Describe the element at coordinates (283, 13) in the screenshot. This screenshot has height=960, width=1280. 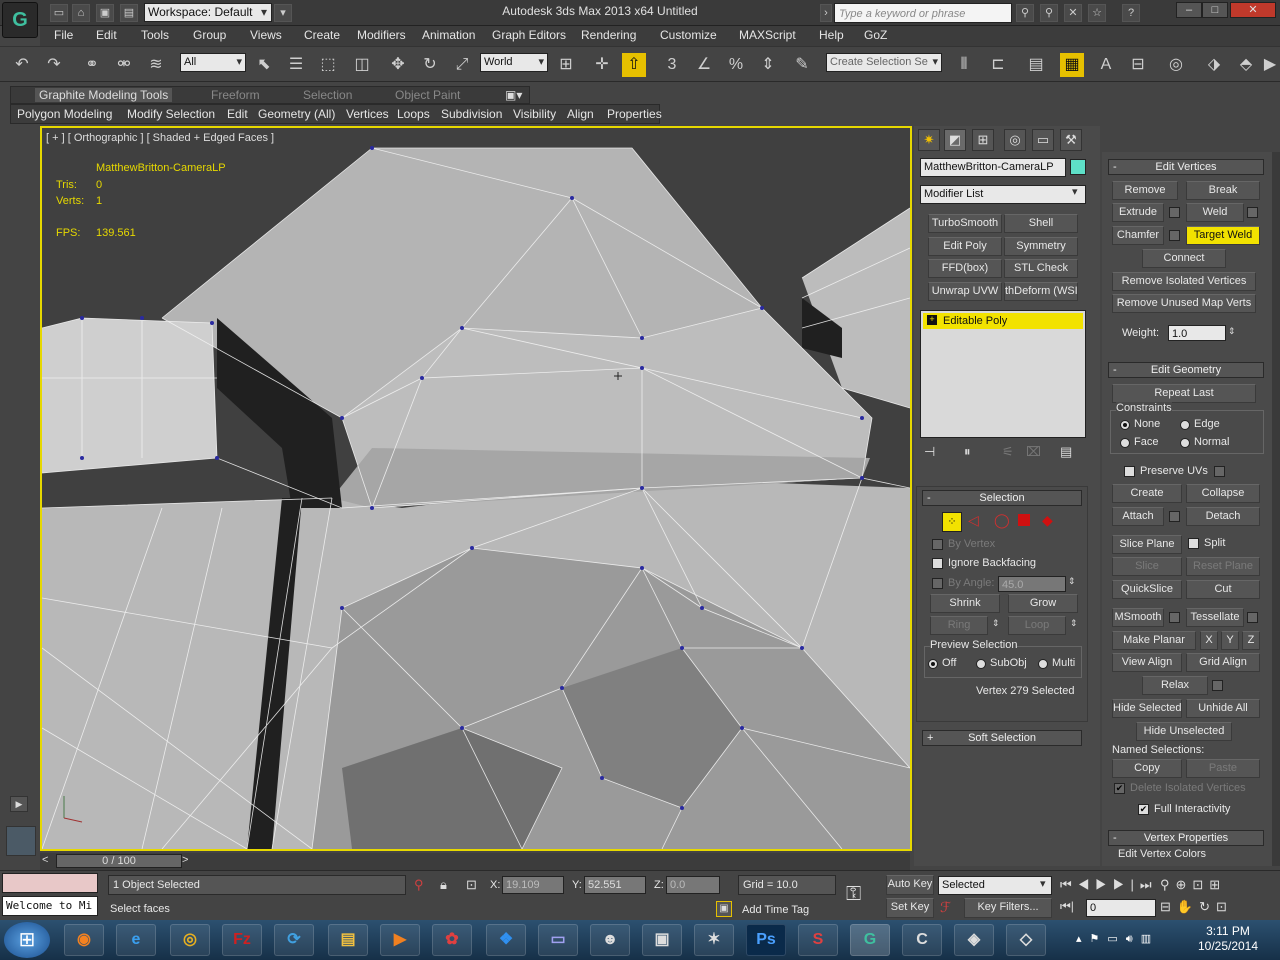
I see `more-icon: ▾` at that location.